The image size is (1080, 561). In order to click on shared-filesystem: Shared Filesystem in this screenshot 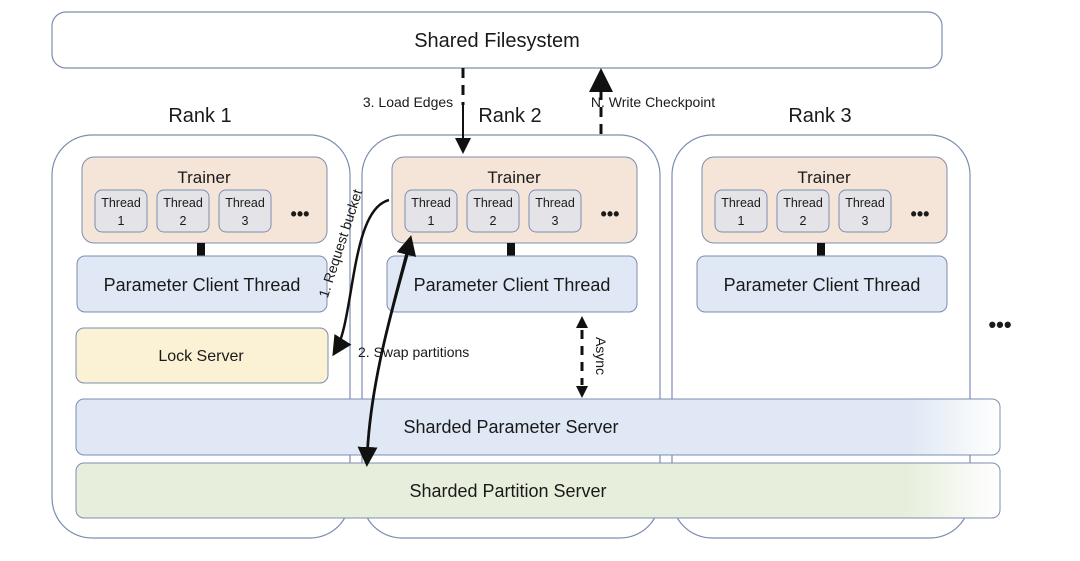, I will do `click(497, 40)`.